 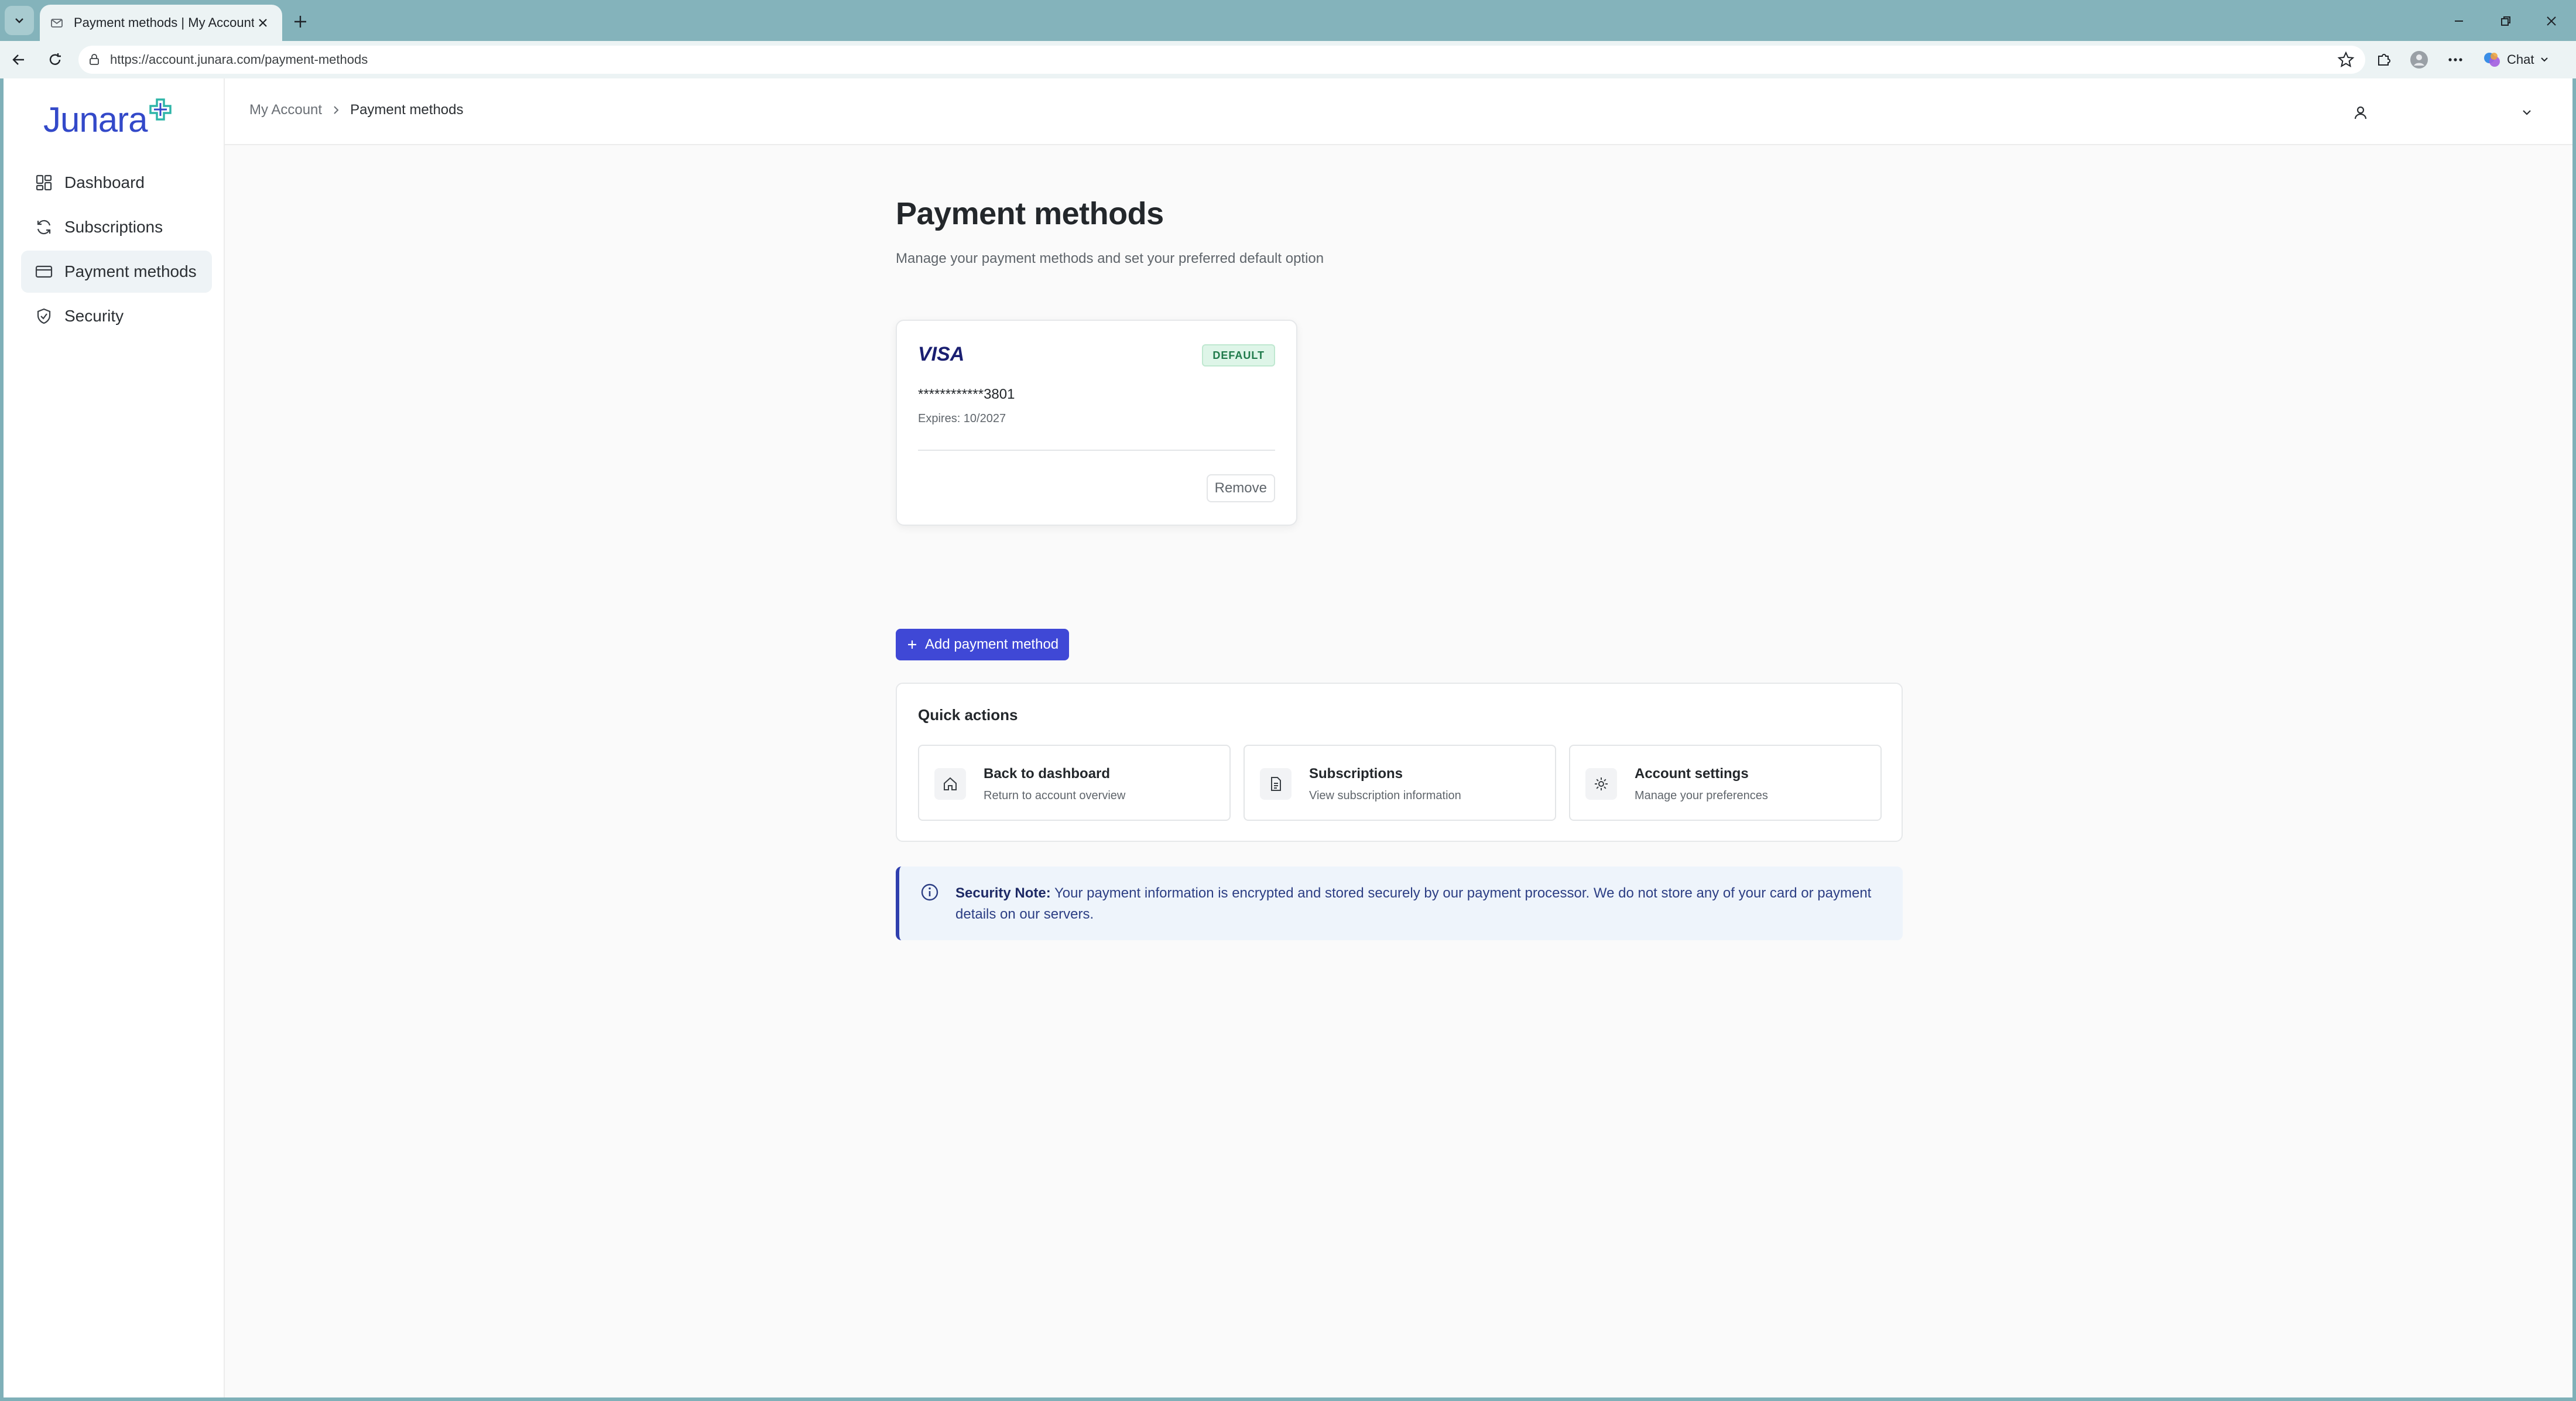 What do you see at coordinates (1385, 795) in the screenshot?
I see `quick-action-desc: View subscription information` at bounding box center [1385, 795].